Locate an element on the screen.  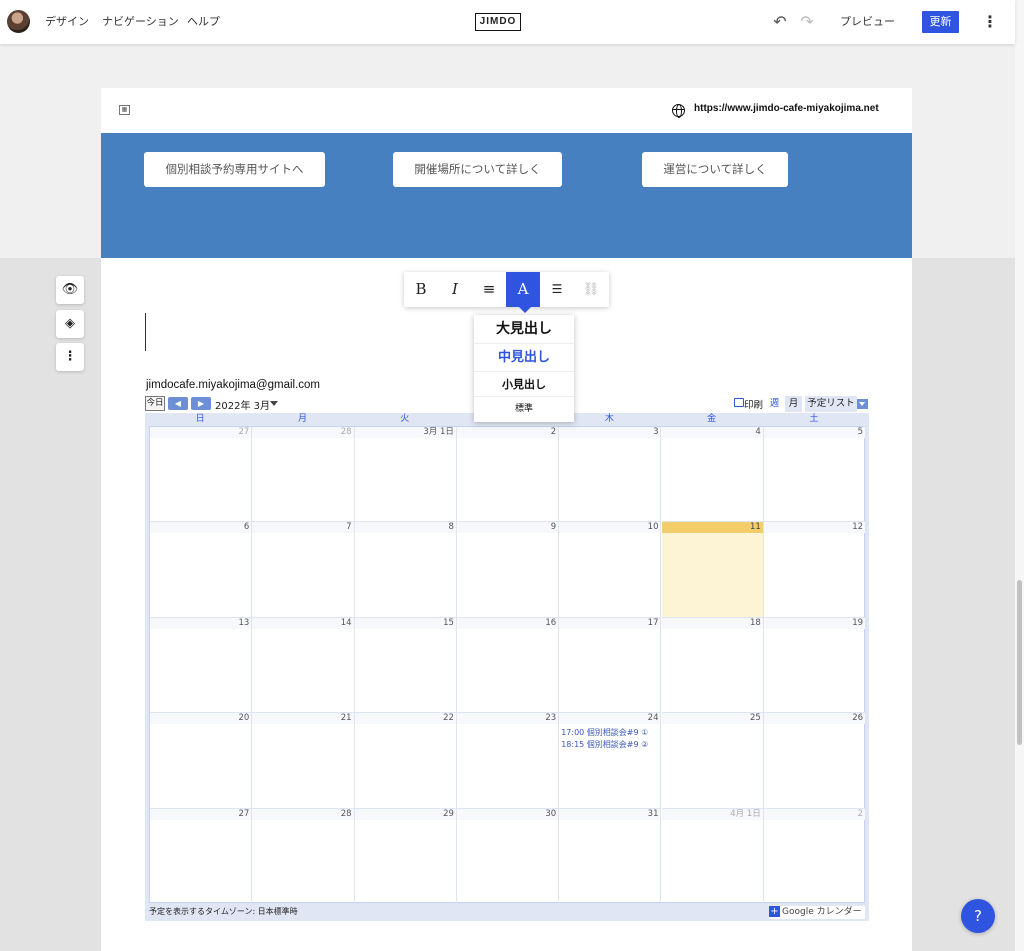
calendar-email: jimdocafe.miyakojima@gmail.com is located at coordinates (233, 385).